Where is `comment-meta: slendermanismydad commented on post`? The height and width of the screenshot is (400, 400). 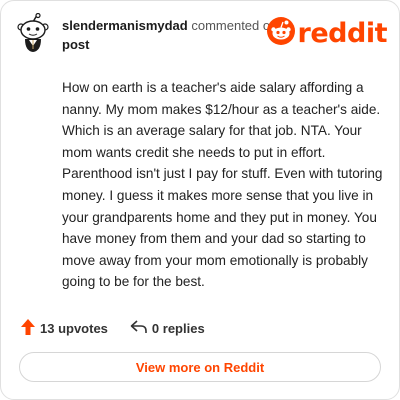 comment-meta: slendermanismydad commented on post is located at coordinates (177, 35).